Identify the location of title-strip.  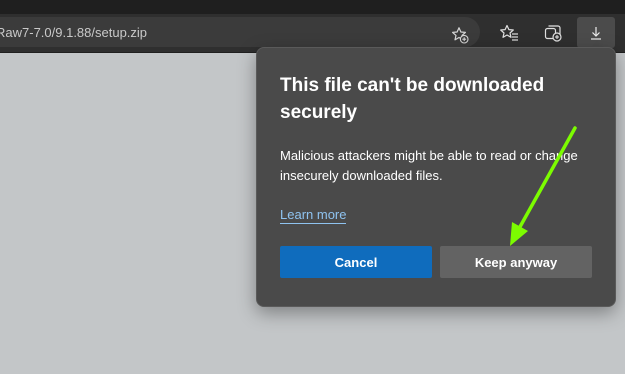
(312, 7).